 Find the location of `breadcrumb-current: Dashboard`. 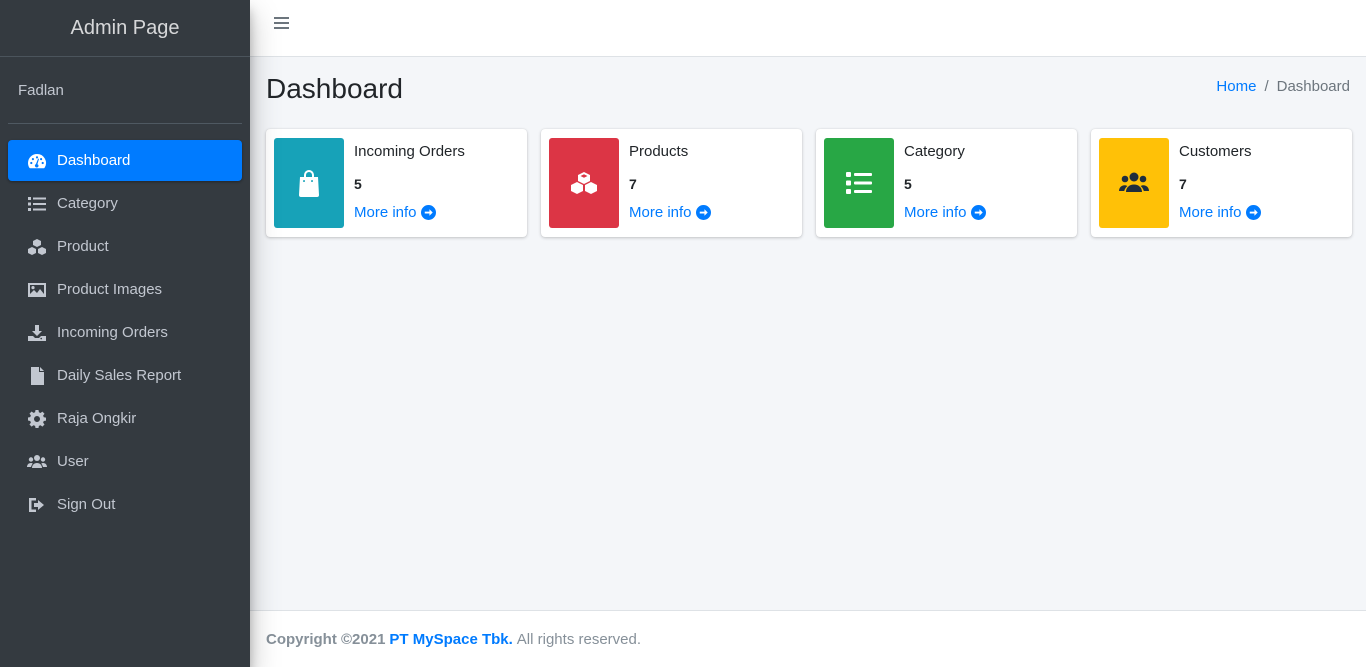

breadcrumb-current: Dashboard is located at coordinates (1313, 86).